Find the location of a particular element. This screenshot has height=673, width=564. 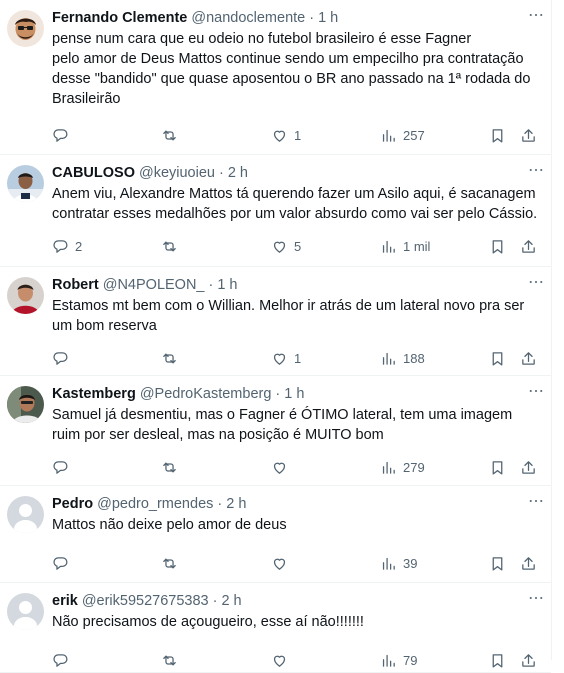

display-name: Pedro is located at coordinates (72, 504).